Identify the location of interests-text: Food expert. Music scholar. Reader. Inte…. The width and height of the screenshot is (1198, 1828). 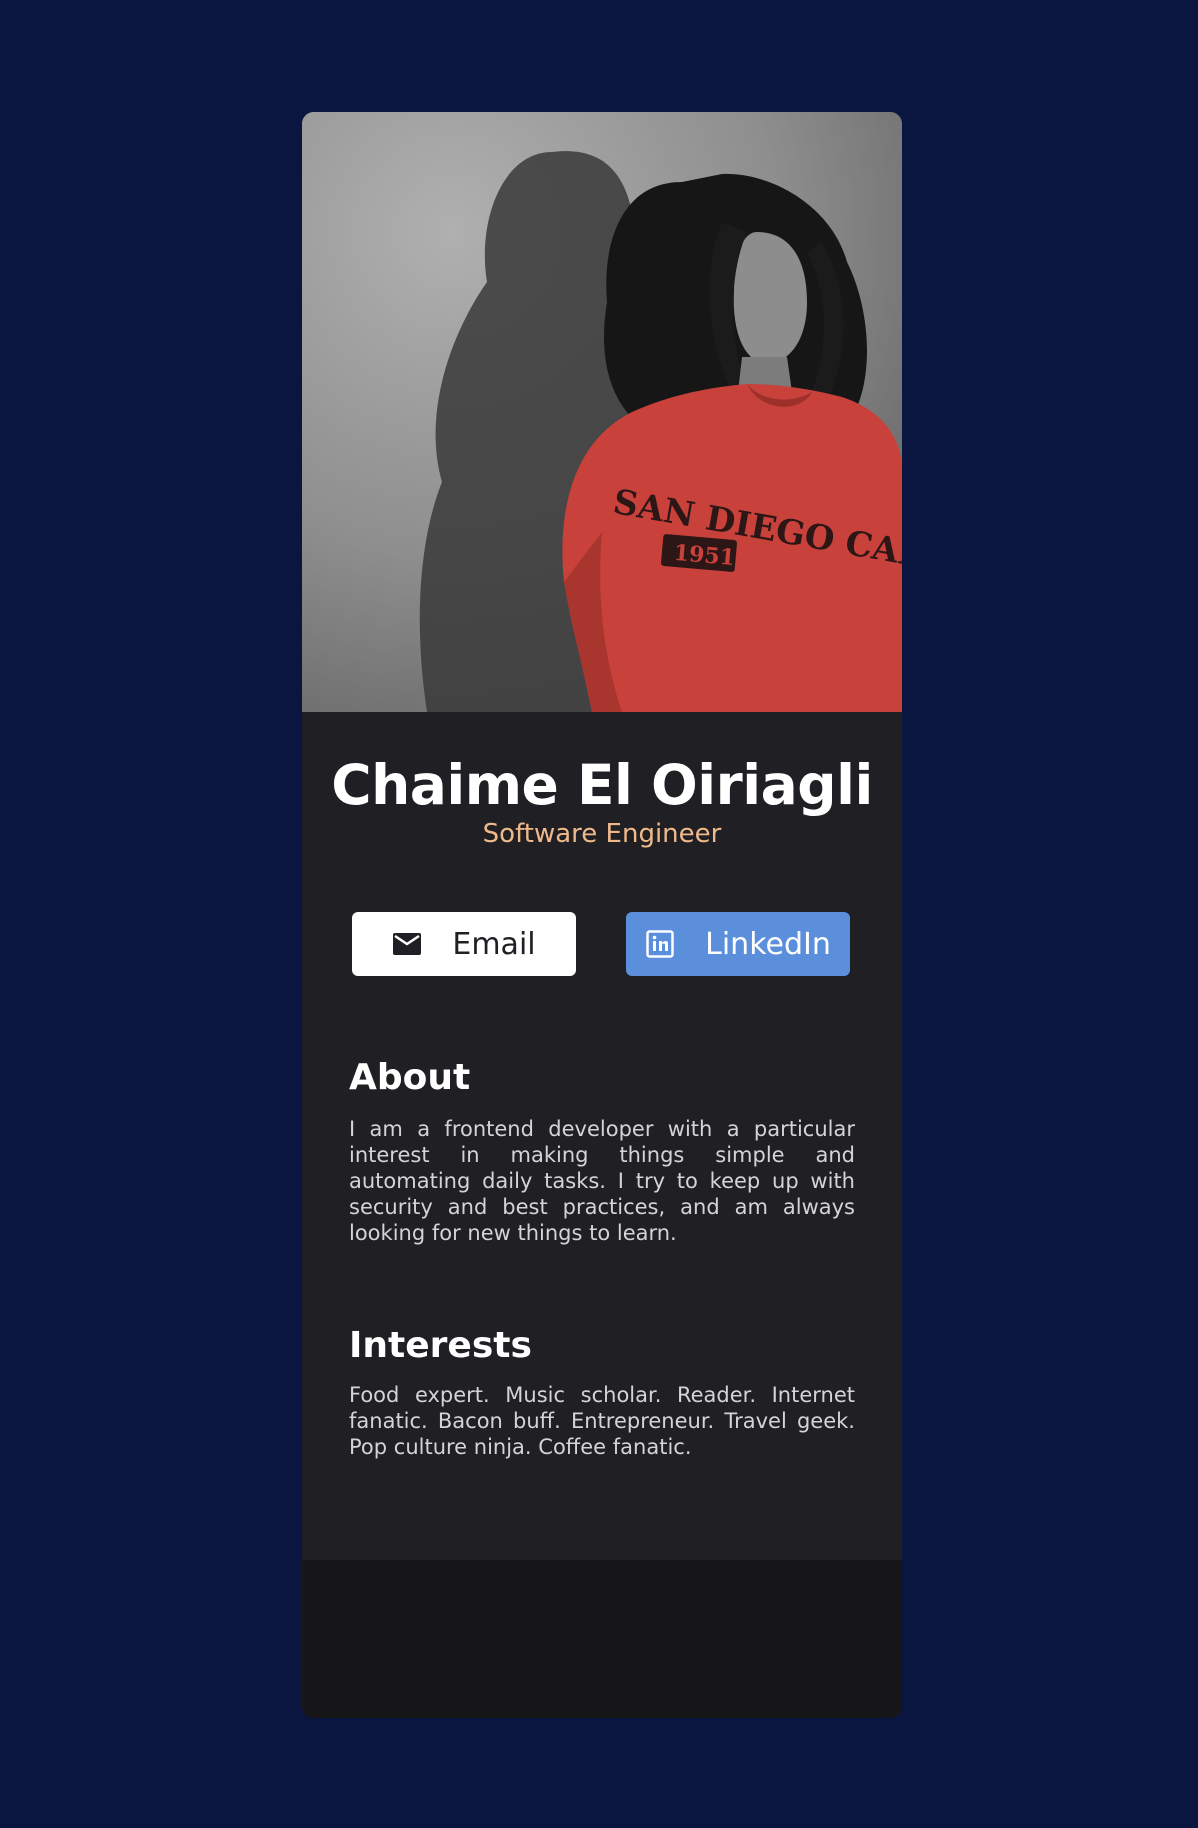
(602, 1421).